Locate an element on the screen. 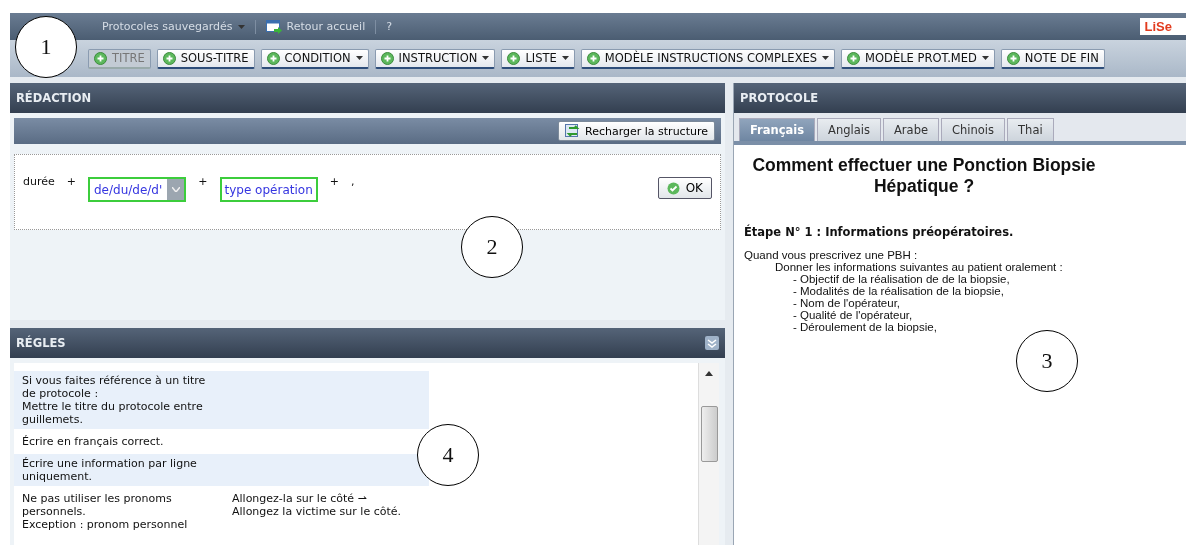 This screenshot has width=1186, height=545. reload-button: Recharger la structure is located at coordinates (636, 131).